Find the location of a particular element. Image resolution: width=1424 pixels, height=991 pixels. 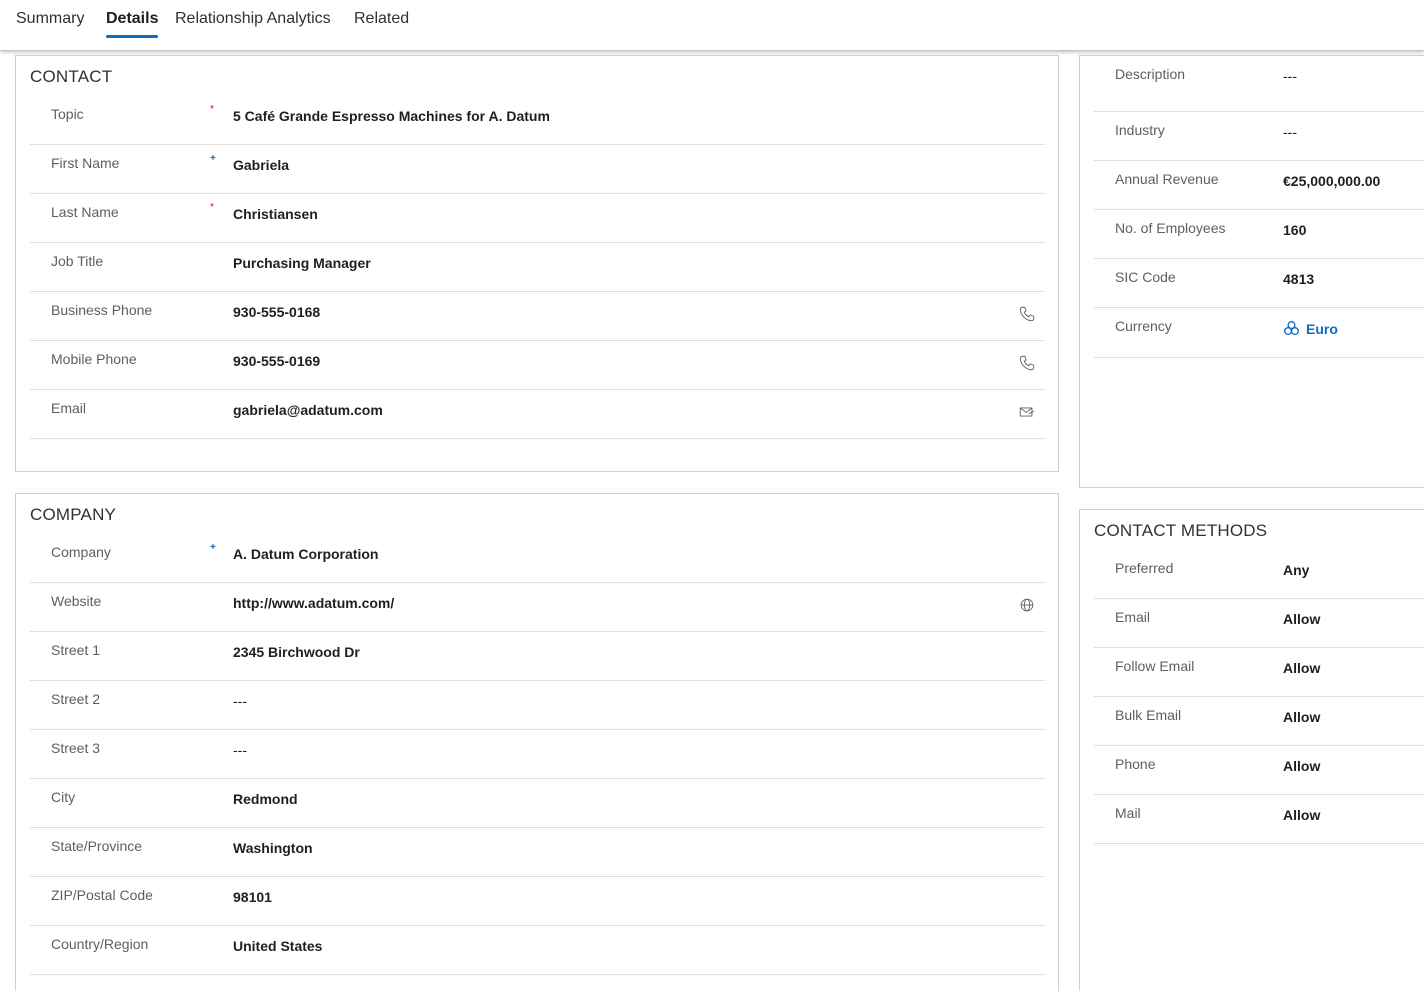

field-row-street2: Street 2 --- is located at coordinates (537, 705).